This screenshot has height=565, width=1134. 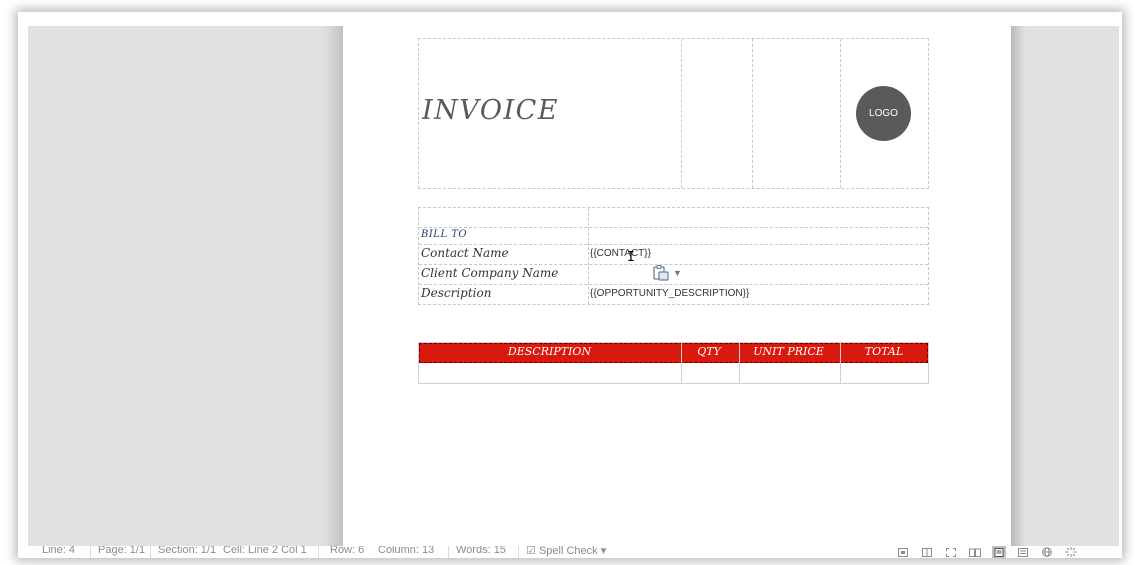 I want to click on status-bar: Line: 4 Page: 1/1 Section: 1/1 Cell, so click(x=570, y=552).